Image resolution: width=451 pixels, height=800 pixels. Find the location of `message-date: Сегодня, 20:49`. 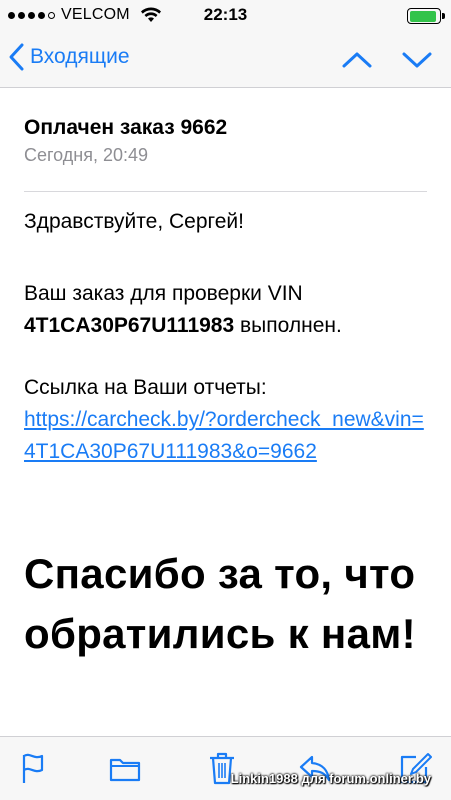

message-date: Сегодня, 20:49 is located at coordinates (86, 155).